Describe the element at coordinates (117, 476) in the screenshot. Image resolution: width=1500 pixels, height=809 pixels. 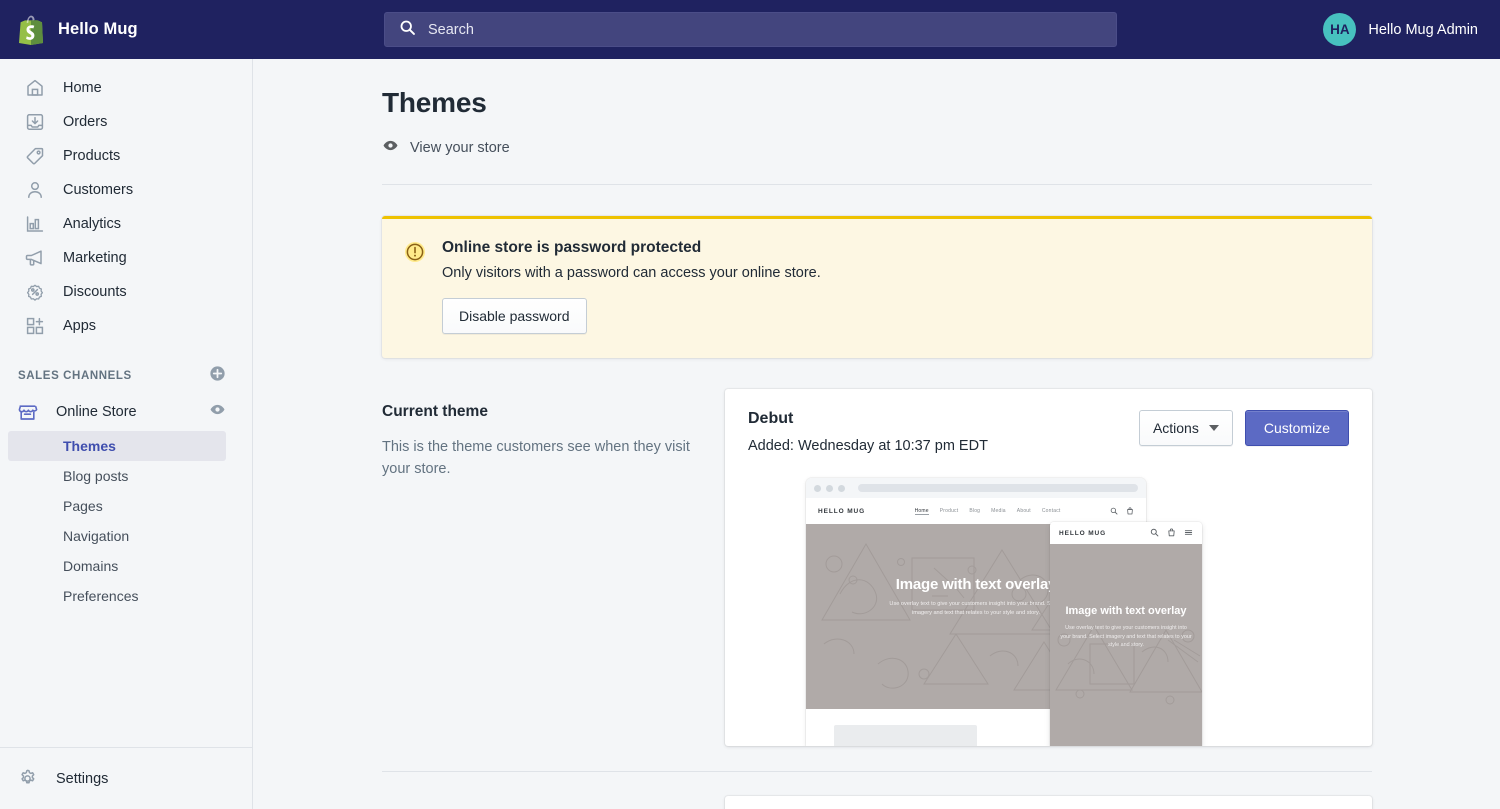
I see `sidebar-item-blog-posts: Blog posts` at that location.